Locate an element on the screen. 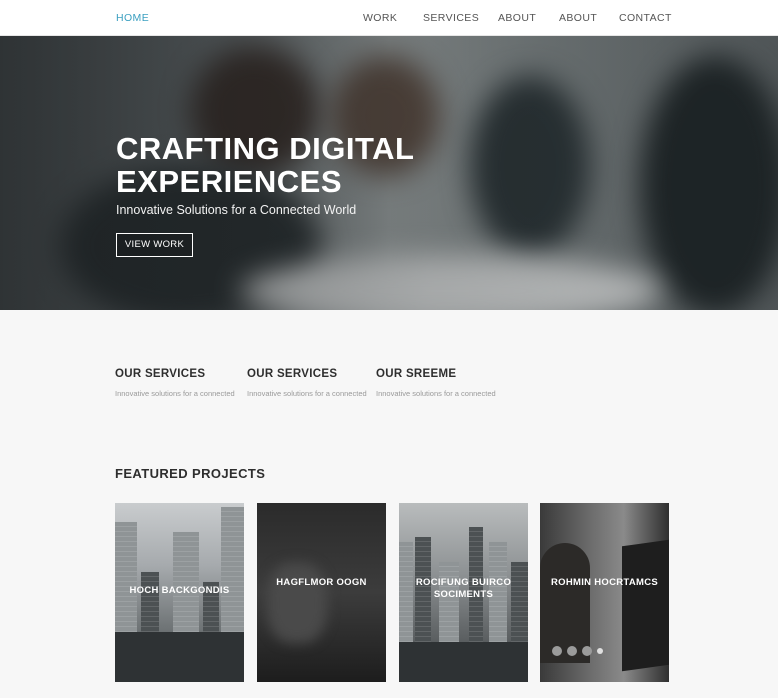  project-caption: HAGFLMOR OOGN is located at coordinates (321, 582).